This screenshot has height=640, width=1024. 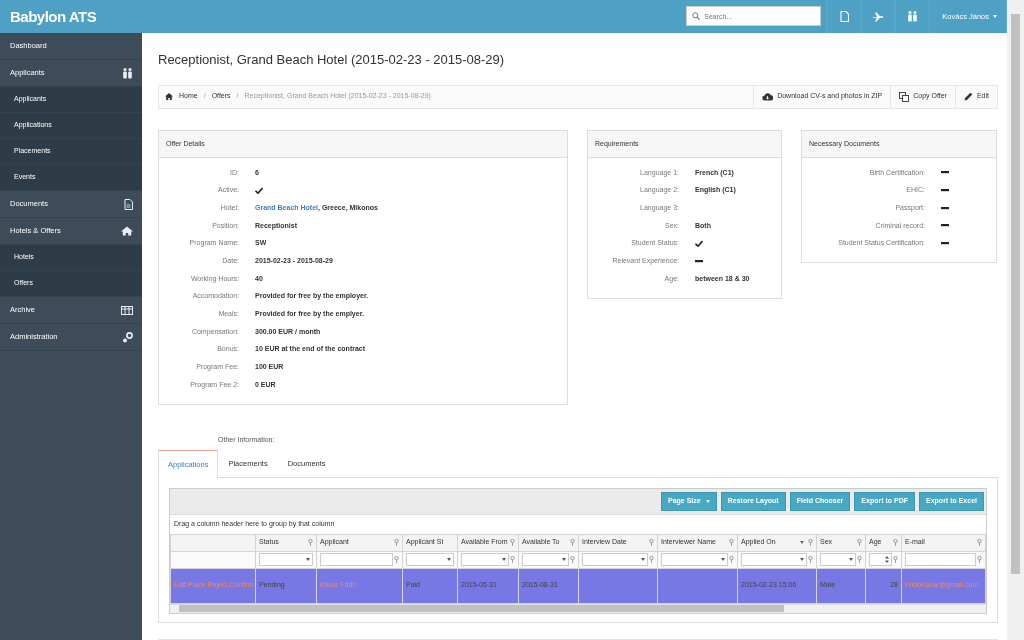 I want to click on copy-icon, so click(x=904, y=96).